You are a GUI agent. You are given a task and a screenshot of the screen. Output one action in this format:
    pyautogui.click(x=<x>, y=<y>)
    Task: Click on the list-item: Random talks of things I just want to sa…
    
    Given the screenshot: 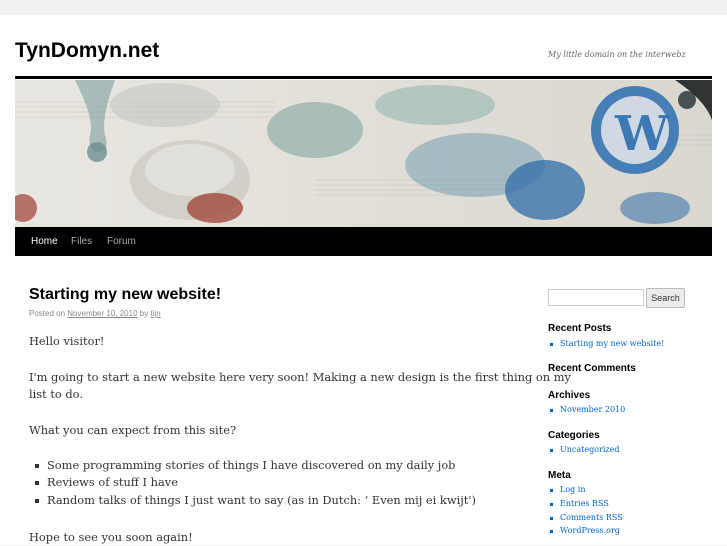 What is the action you would take?
    pyautogui.click(x=261, y=500)
    